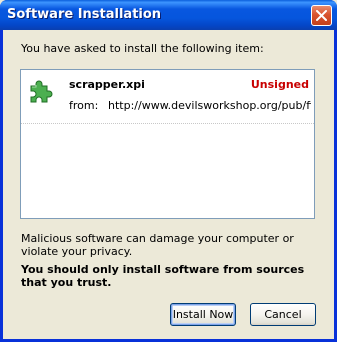  I want to click on close-button, so click(321, 15).